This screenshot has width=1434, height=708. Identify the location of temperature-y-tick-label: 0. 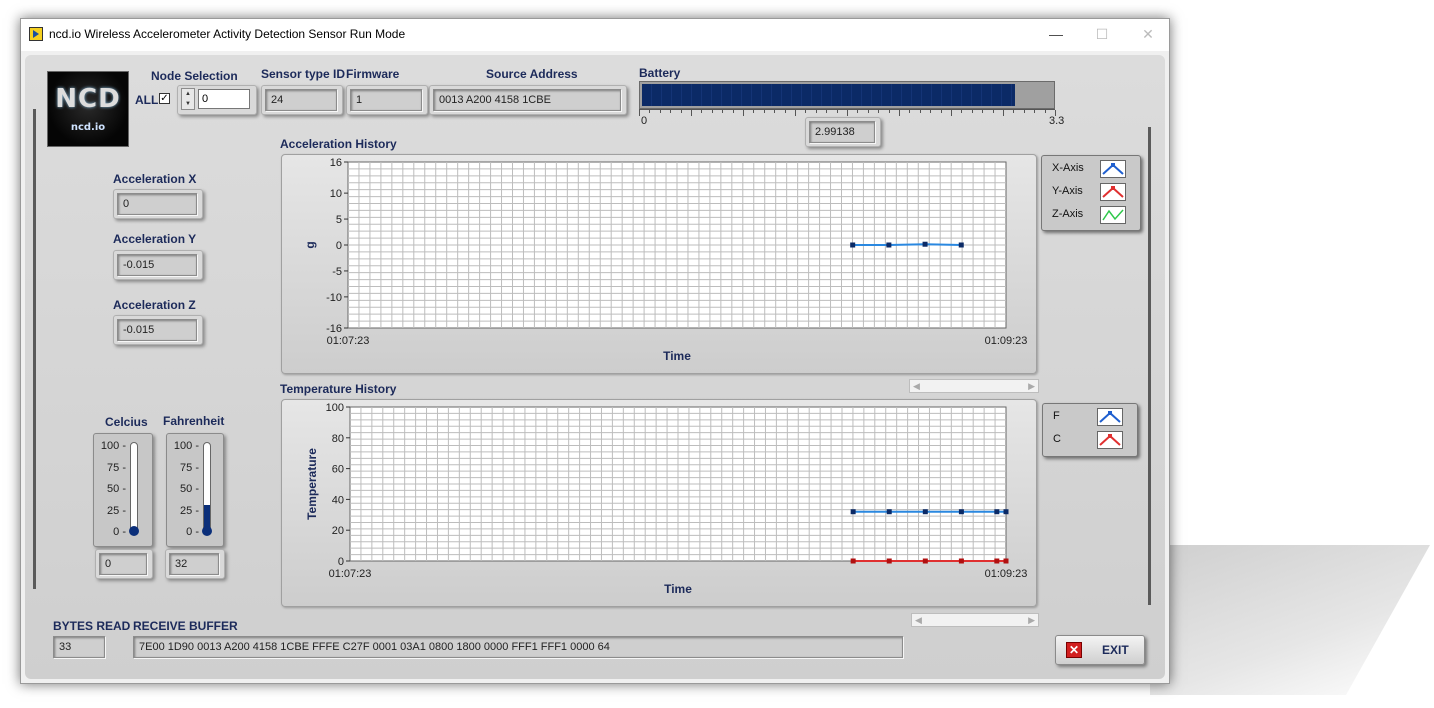
(341, 562).